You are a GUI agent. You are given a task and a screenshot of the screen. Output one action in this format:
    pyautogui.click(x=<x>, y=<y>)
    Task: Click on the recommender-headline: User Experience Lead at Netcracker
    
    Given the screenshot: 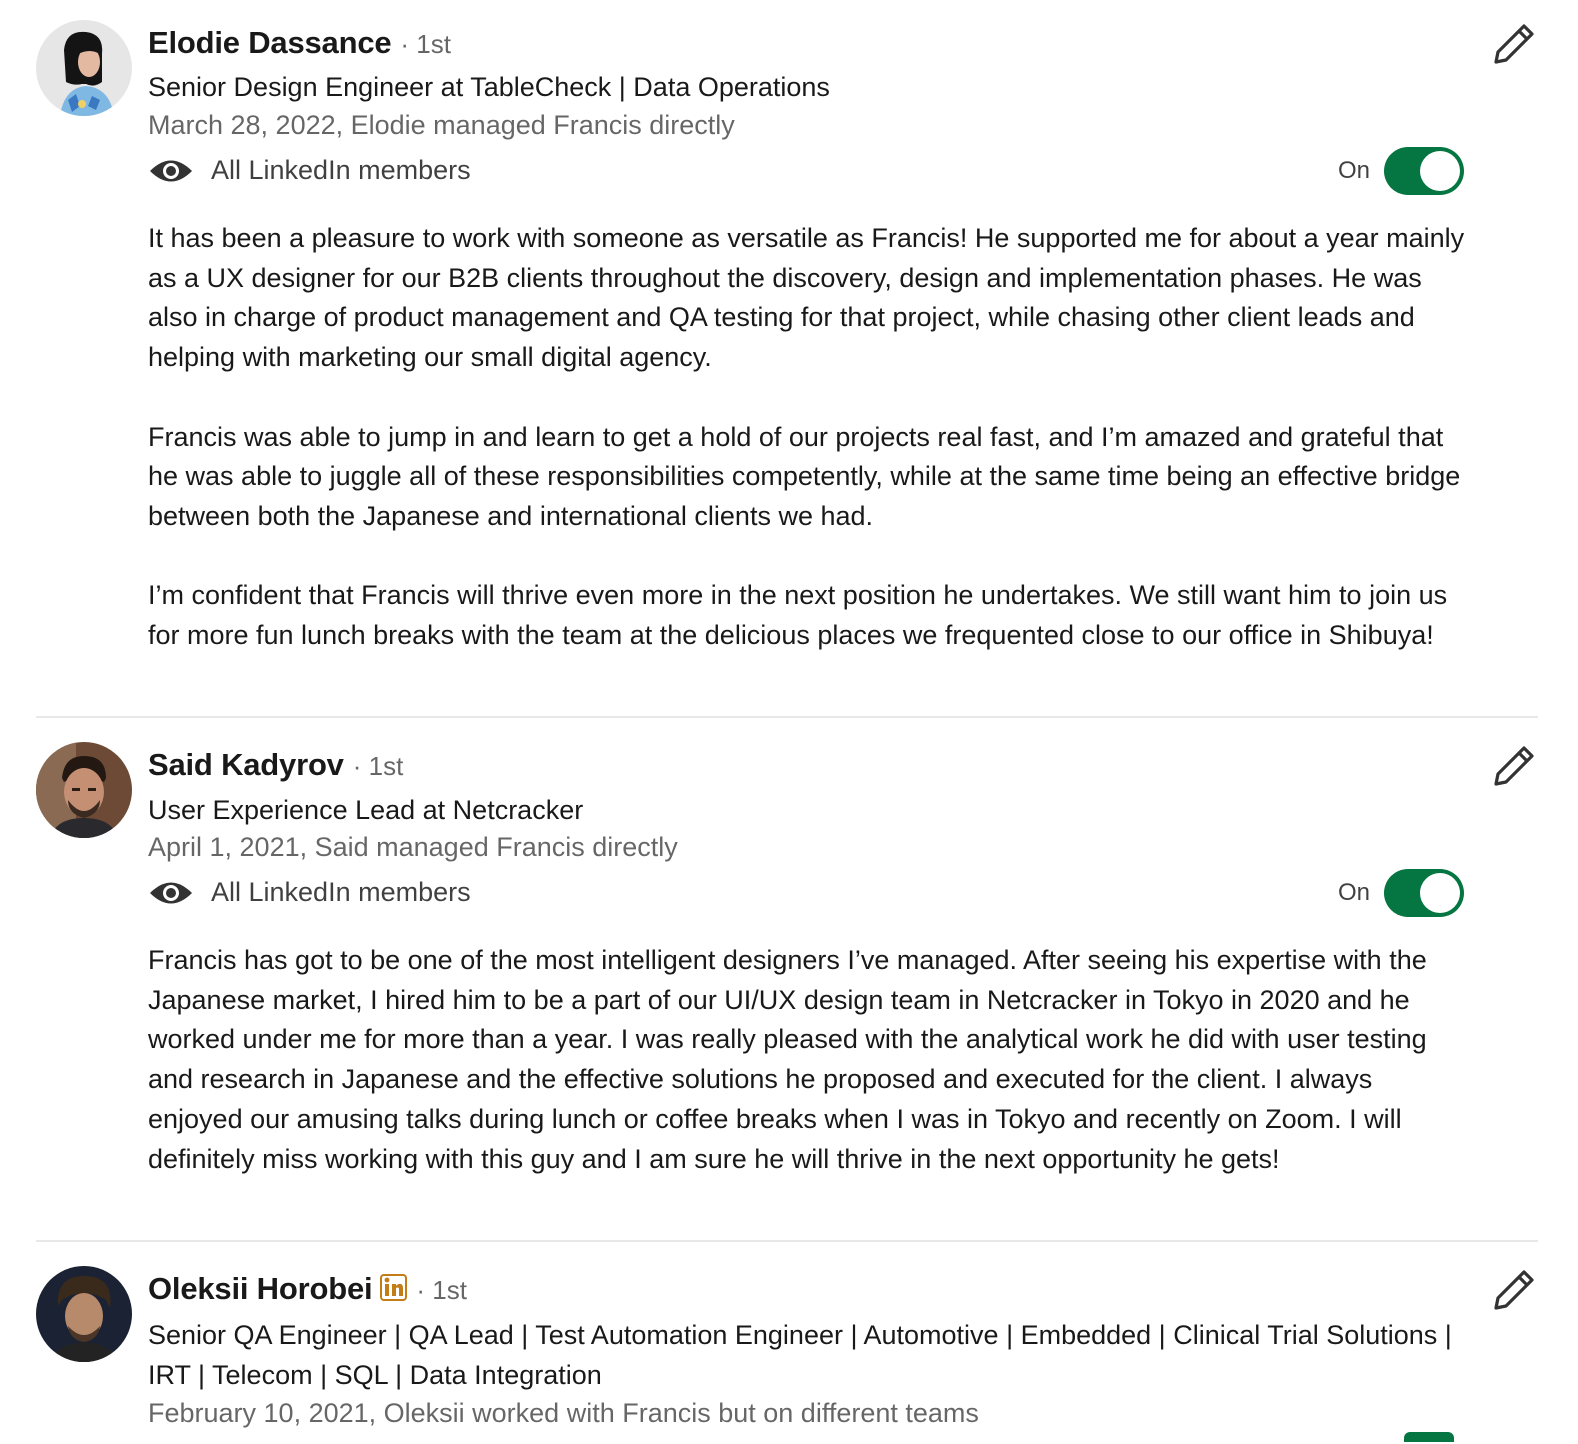 What is the action you would take?
    pyautogui.click(x=366, y=810)
    